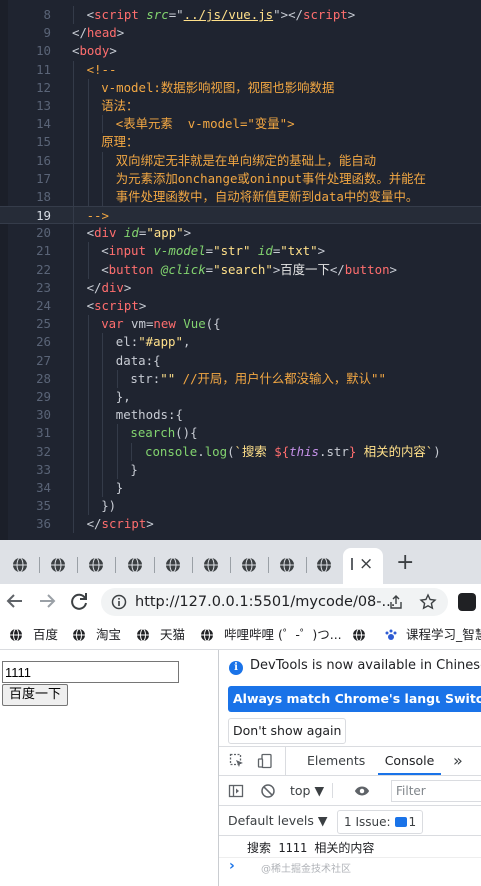 The height and width of the screenshot is (886, 481). Describe the element at coordinates (209, 269) in the screenshot. I see `code-token: =` at that location.